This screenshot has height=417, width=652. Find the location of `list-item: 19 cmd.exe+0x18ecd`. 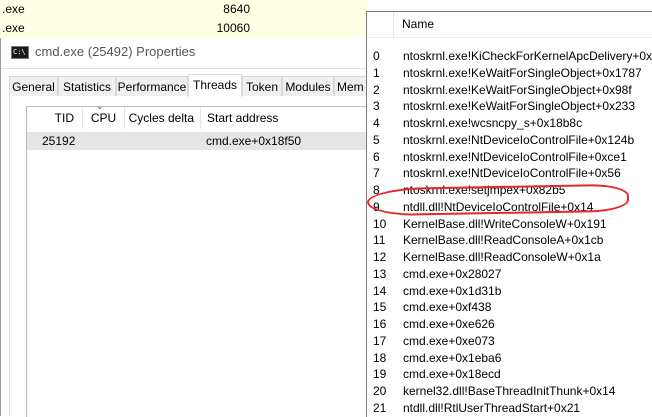

list-item: 19 cmd.exe+0x18ecd is located at coordinates (509, 374).